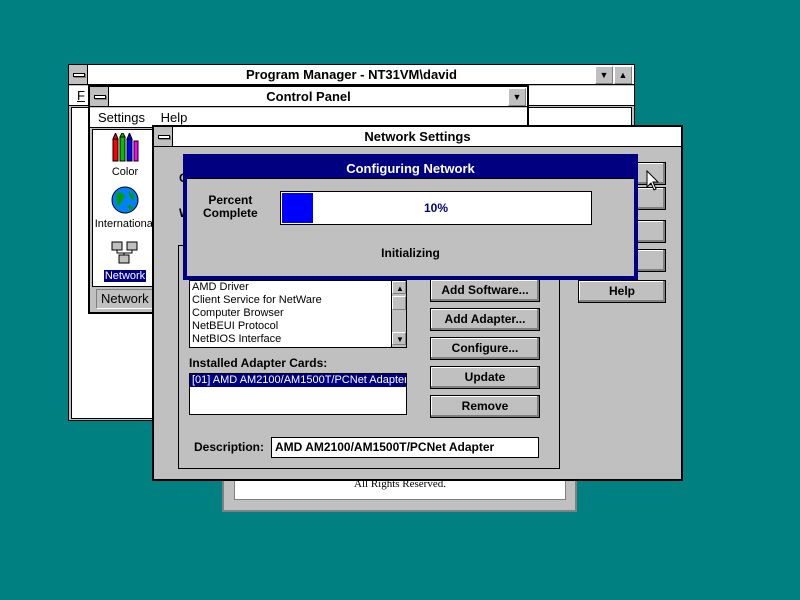  I want to click on control-panel-title: Control Panel, so click(308, 96).